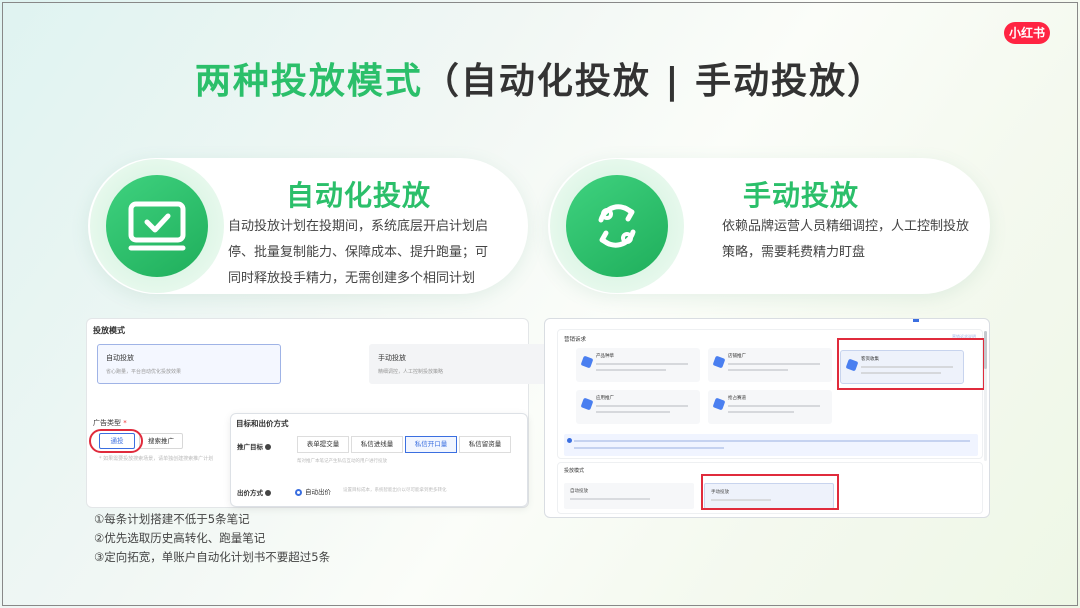 The height and width of the screenshot is (608, 1080). Describe the element at coordinates (411, 372) in the screenshot. I see `manual-delivery-option-desc: 精细调控，人工控制投放策略` at that location.